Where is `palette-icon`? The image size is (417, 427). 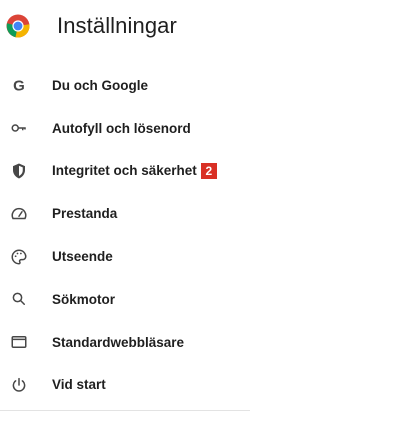 palette-icon is located at coordinates (19, 257).